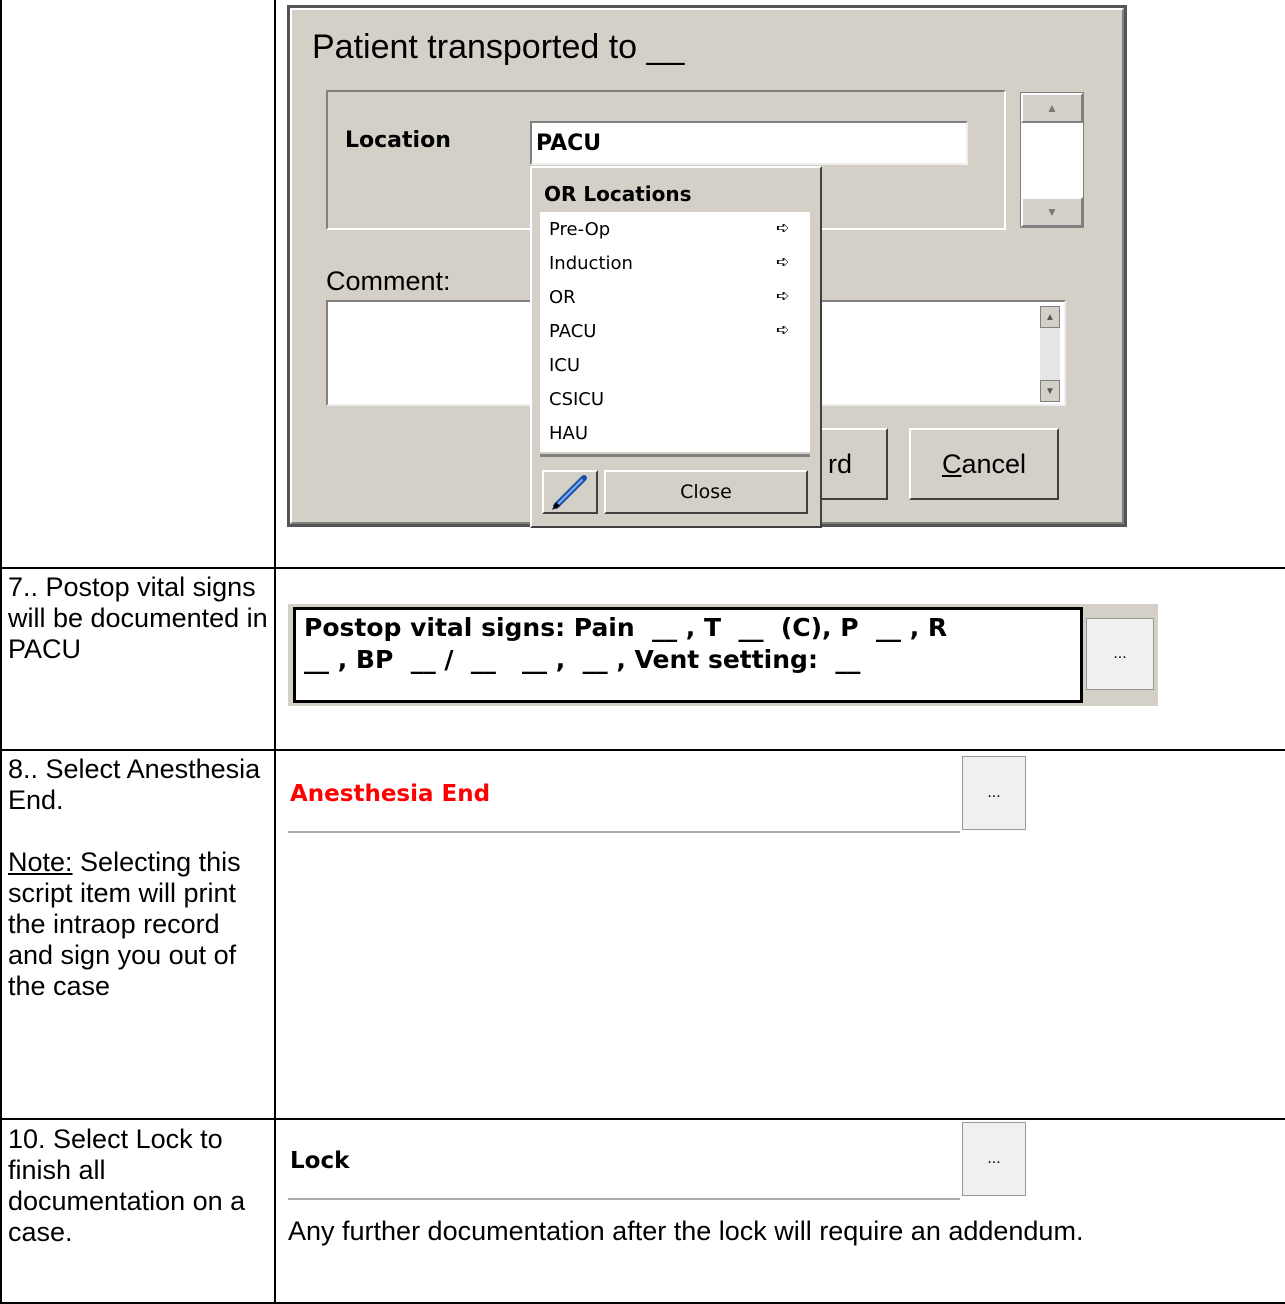 This screenshot has height=1304, width=1285. Describe the element at coordinates (320, 1161) in the screenshot. I see `lock-label: Lock` at that location.